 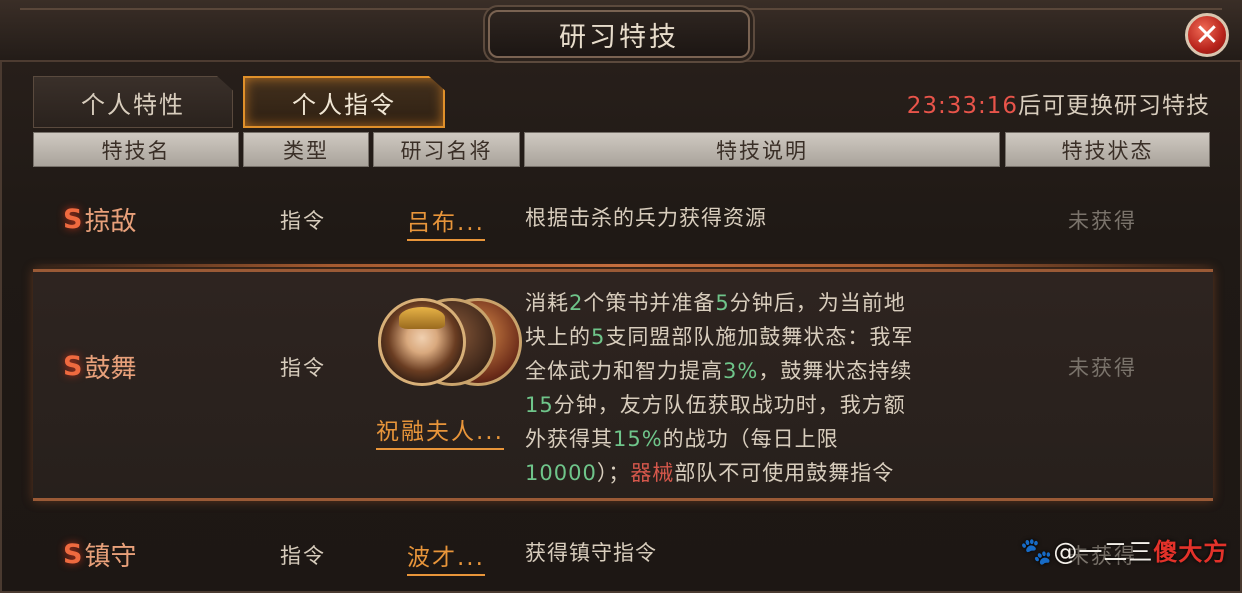 I want to click on timer-suffix: 后可更换研习特技, so click(x=1114, y=106).